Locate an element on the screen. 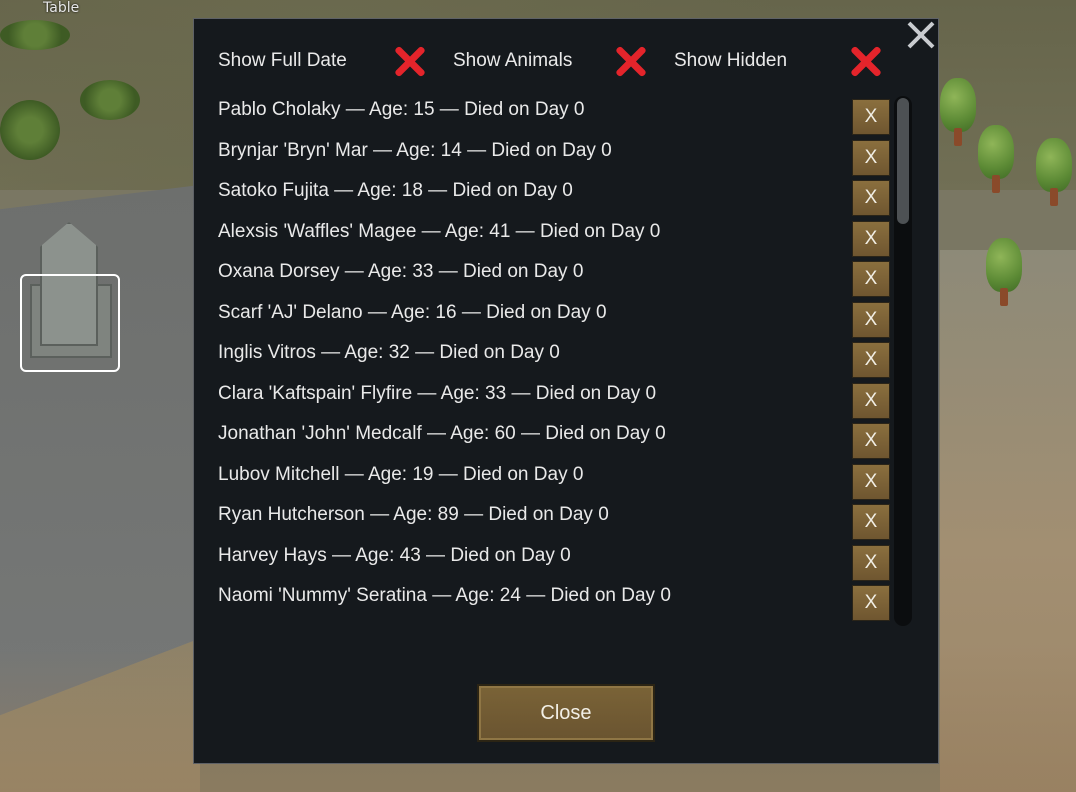 The height and width of the screenshot is (792, 1076). list-item: Satoko Fujita — Age: 18 — Died on Day 0 is located at coordinates (395, 190).